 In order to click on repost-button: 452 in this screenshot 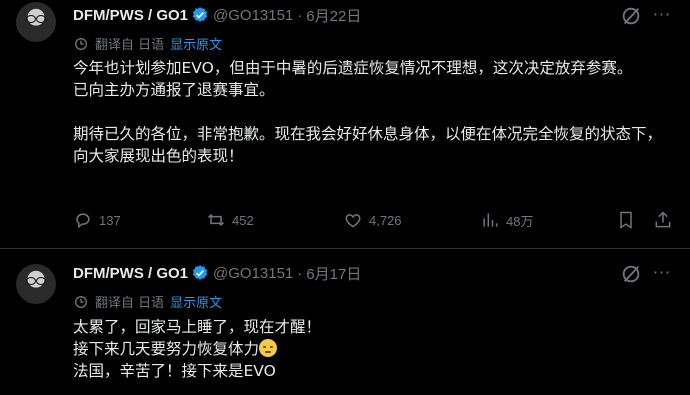, I will do `click(230, 220)`.